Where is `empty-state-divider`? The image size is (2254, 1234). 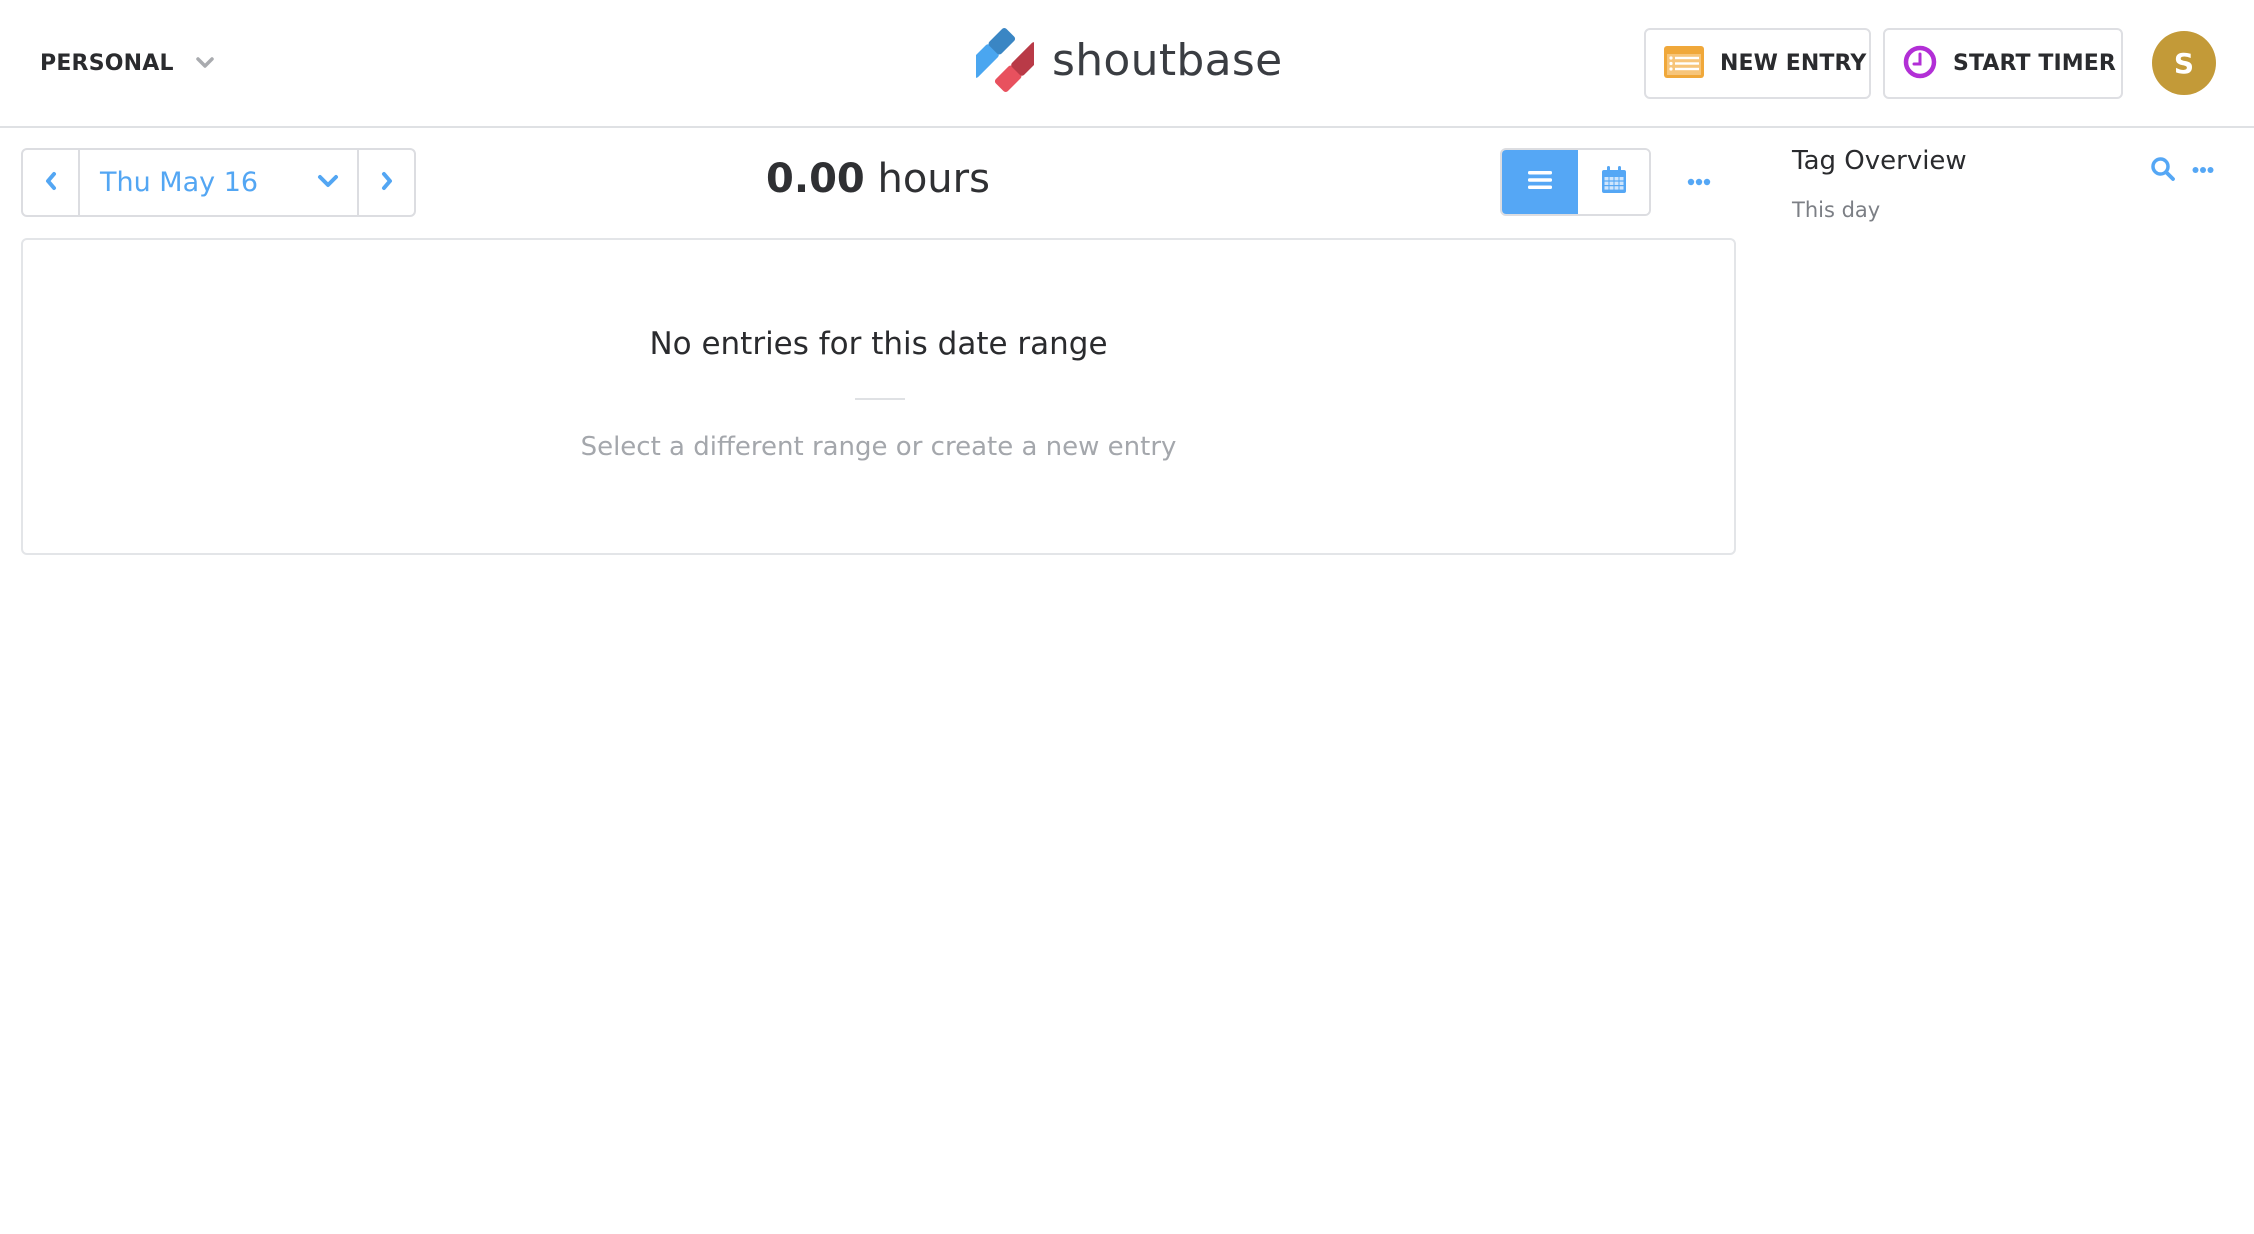 empty-state-divider is located at coordinates (880, 399).